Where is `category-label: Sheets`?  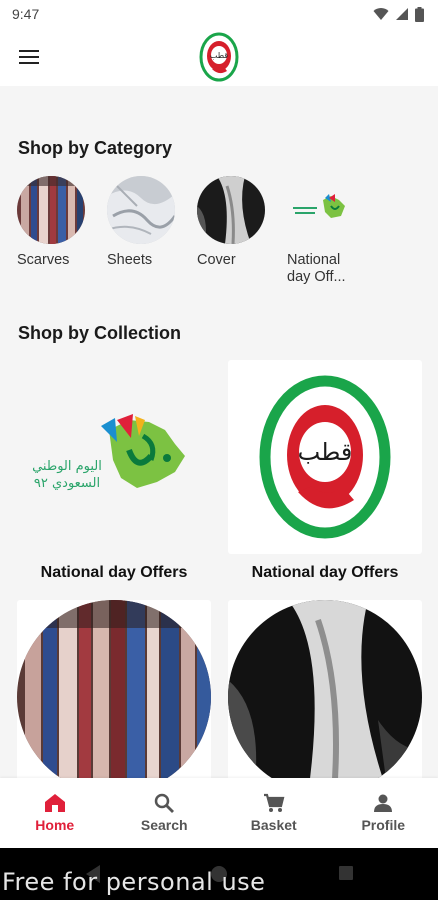 category-label: Sheets is located at coordinates (130, 260).